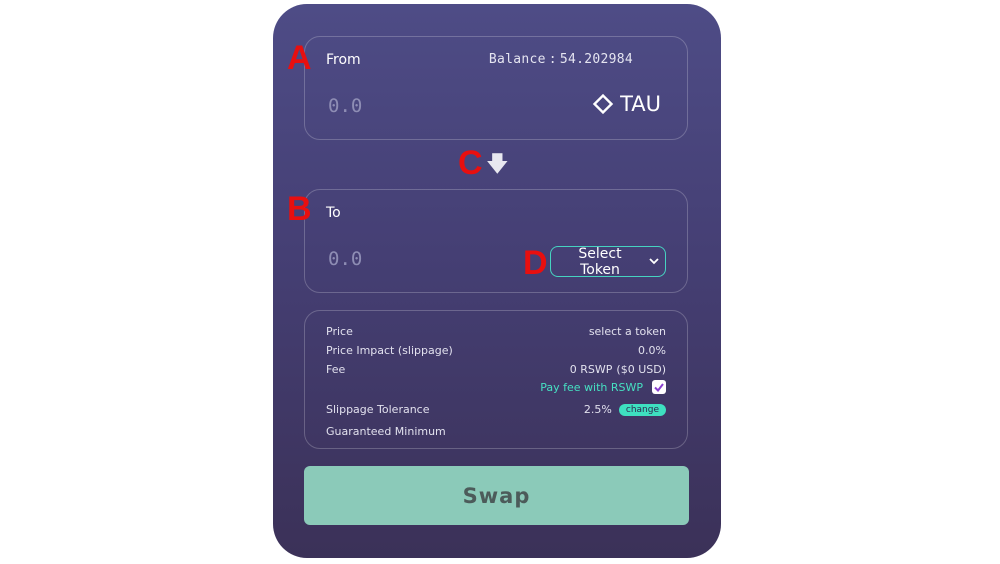 This screenshot has width=1000, height=564. I want to click on to-panel: To Select Token, so click(496, 241).